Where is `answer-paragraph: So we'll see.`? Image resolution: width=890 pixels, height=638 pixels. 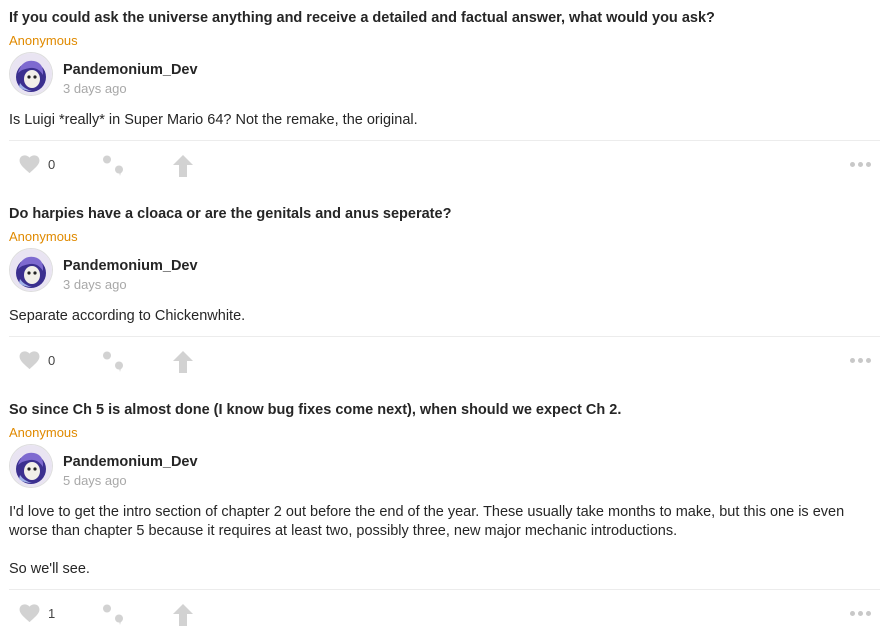 answer-paragraph: So we'll see. is located at coordinates (49, 569).